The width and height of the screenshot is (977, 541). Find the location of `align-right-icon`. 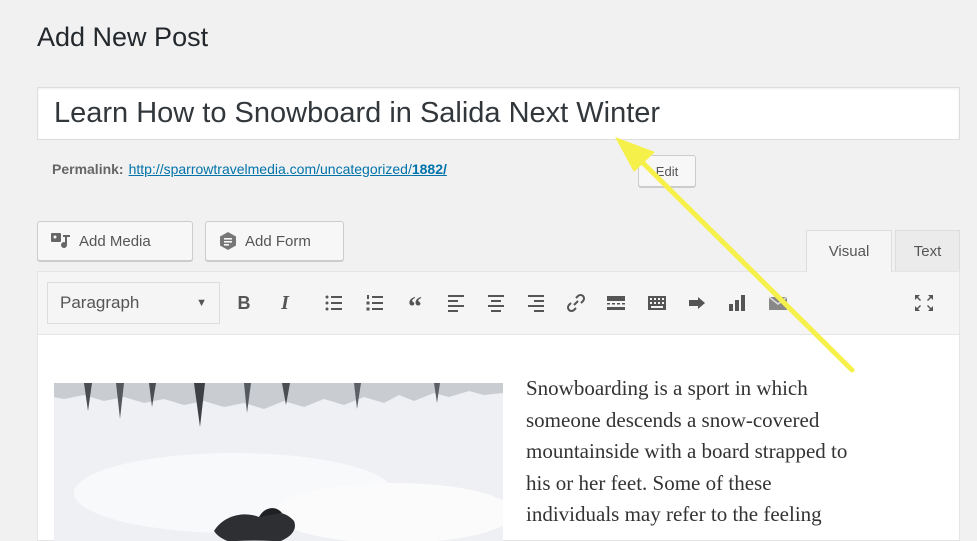

align-right-icon is located at coordinates (536, 303).